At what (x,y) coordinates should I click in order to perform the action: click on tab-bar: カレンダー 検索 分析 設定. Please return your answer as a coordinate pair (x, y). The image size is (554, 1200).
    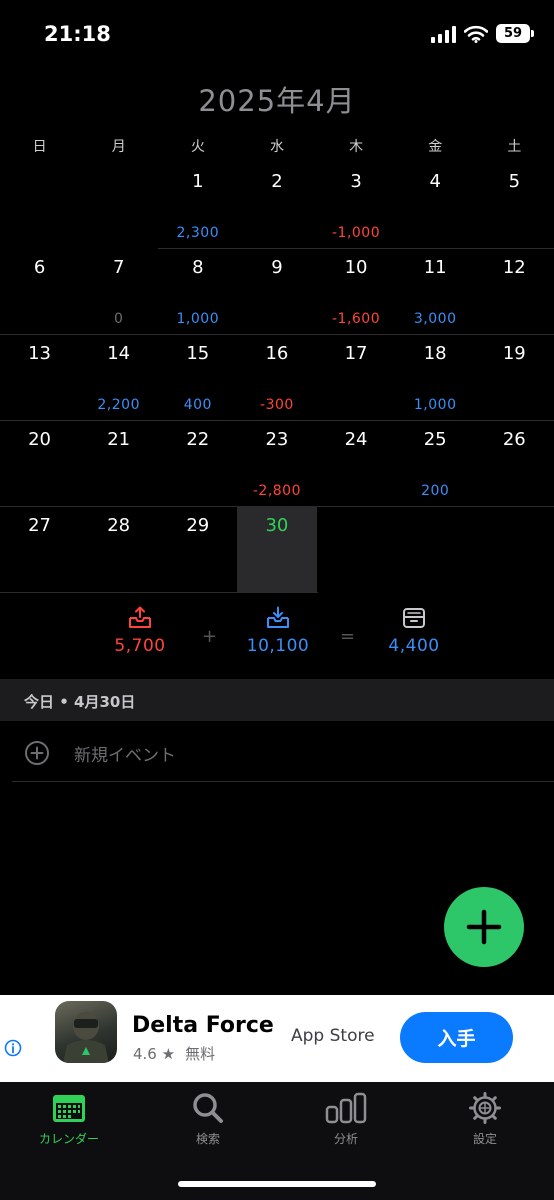
    Looking at the image, I should click on (277, 1141).